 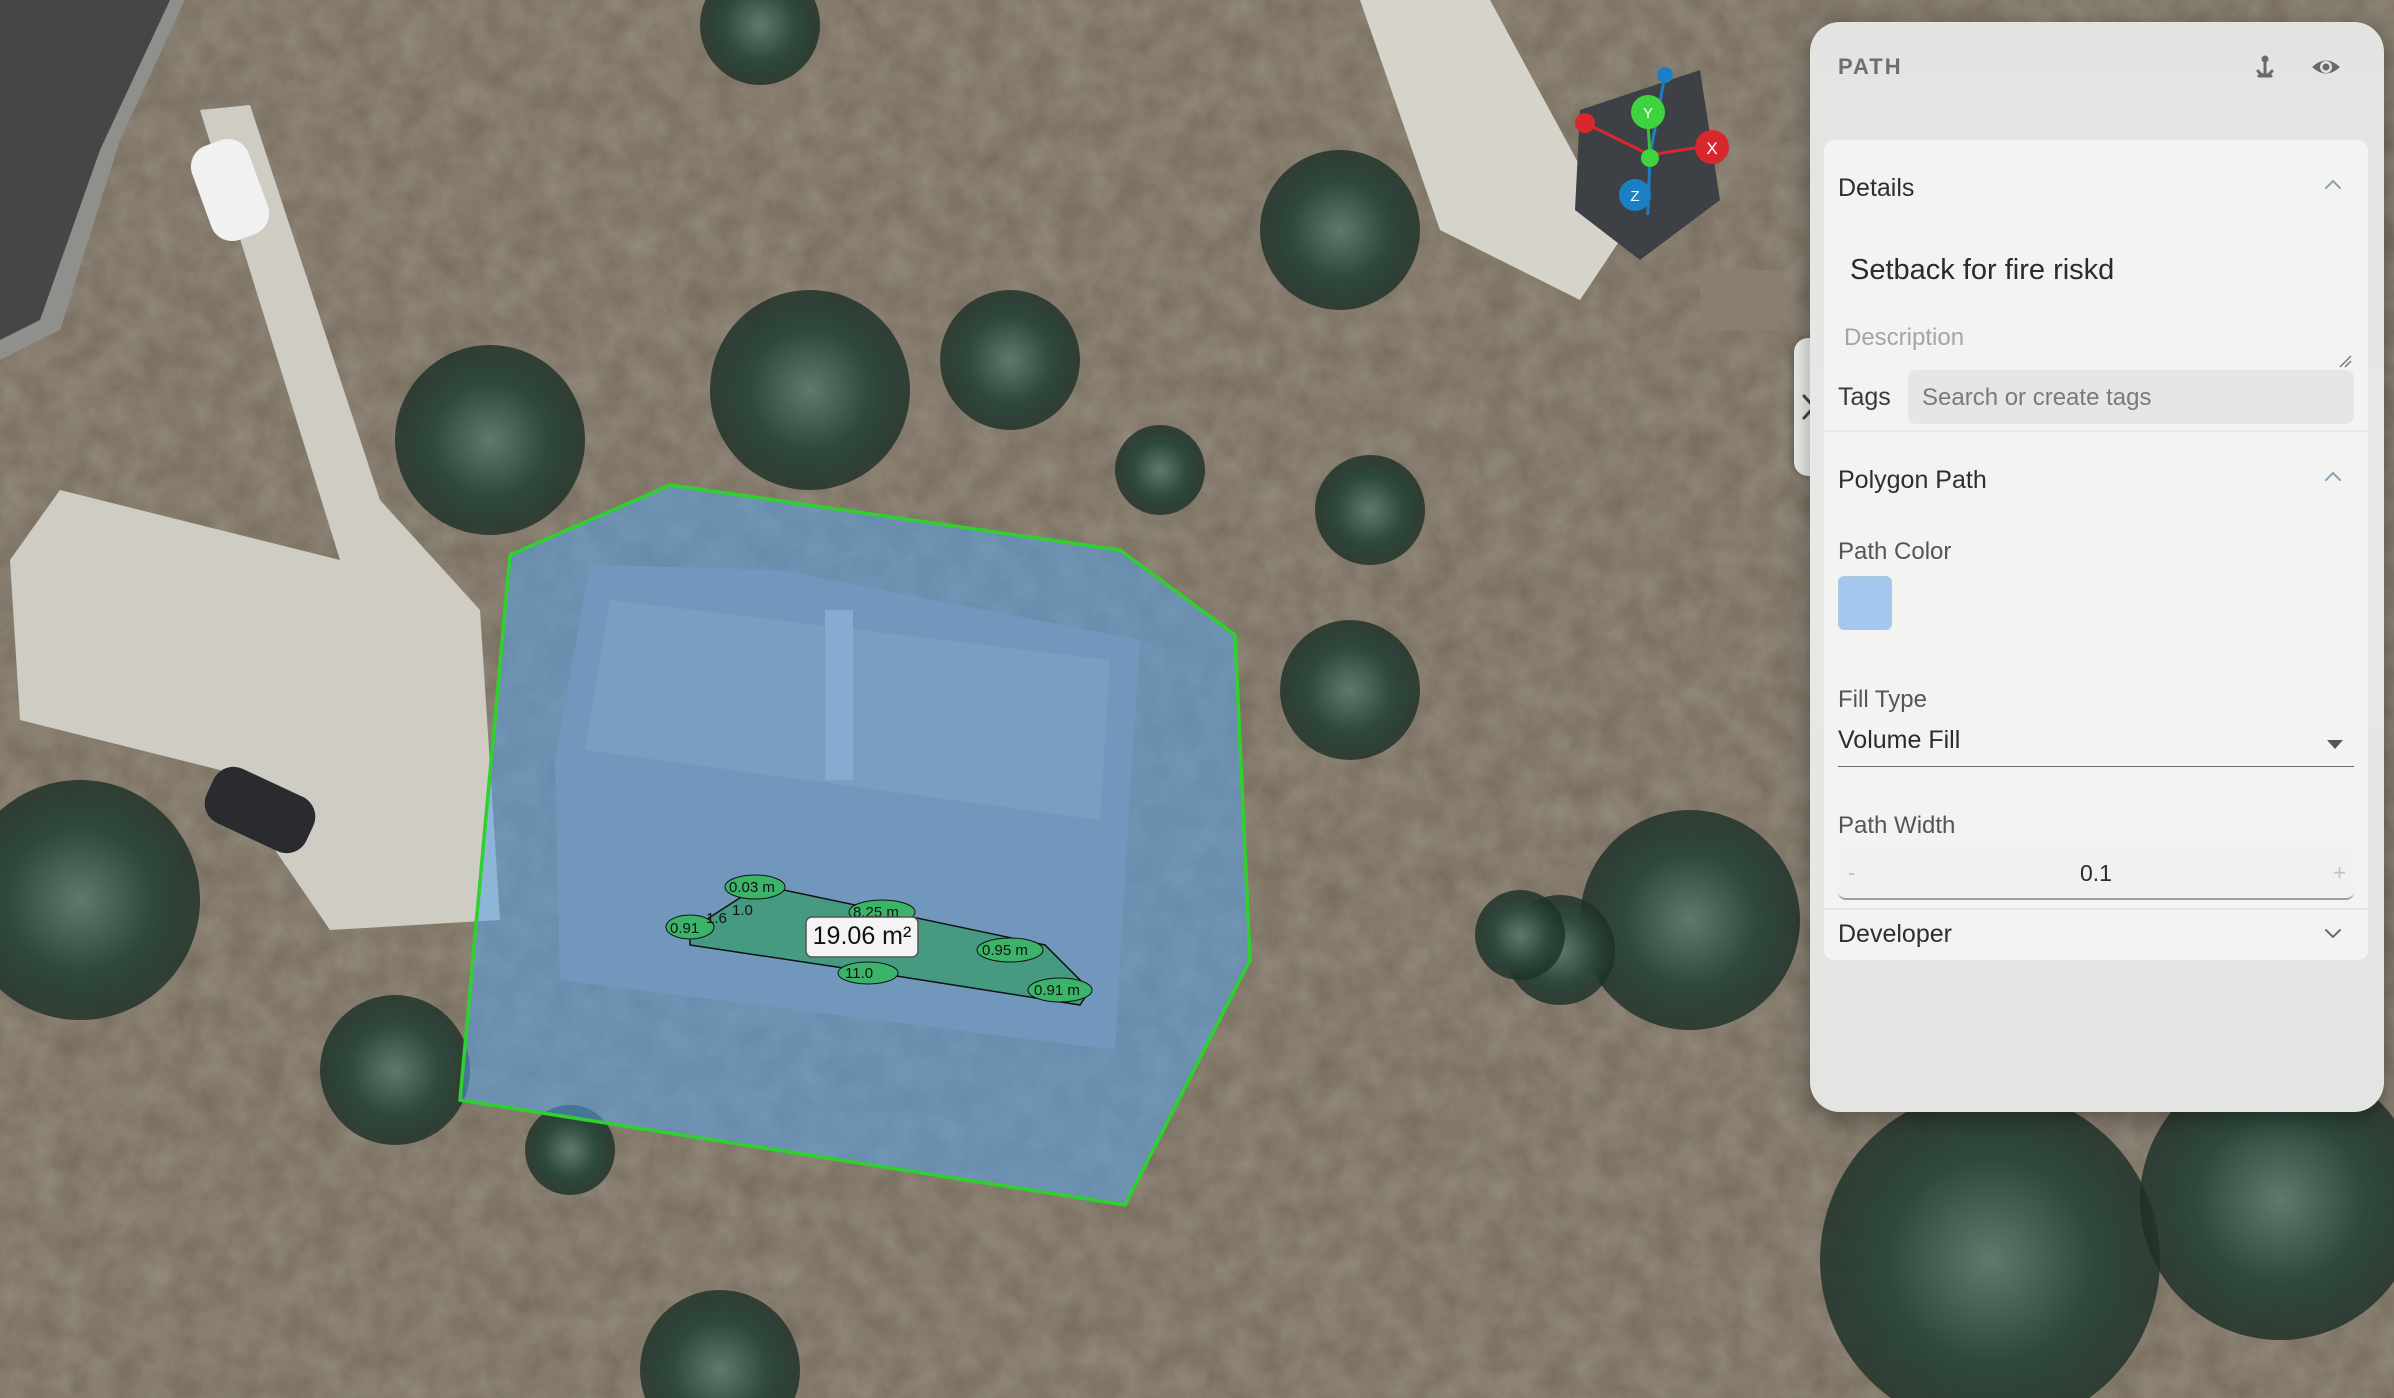 I want to click on svg-text: Z, so click(x=1634, y=196).